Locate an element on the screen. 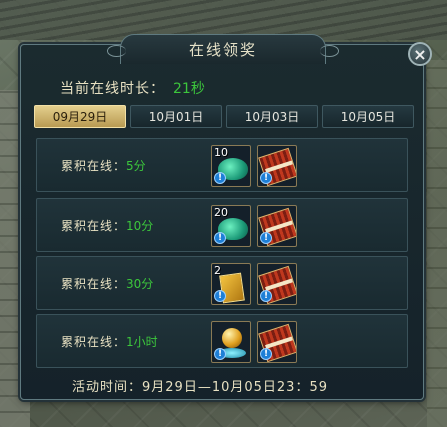 Image resolution: width=447 pixels, height=427 pixels. date-tabs: 09月29日 10月01日 10月03日 10月05日 is located at coordinates (224, 117).